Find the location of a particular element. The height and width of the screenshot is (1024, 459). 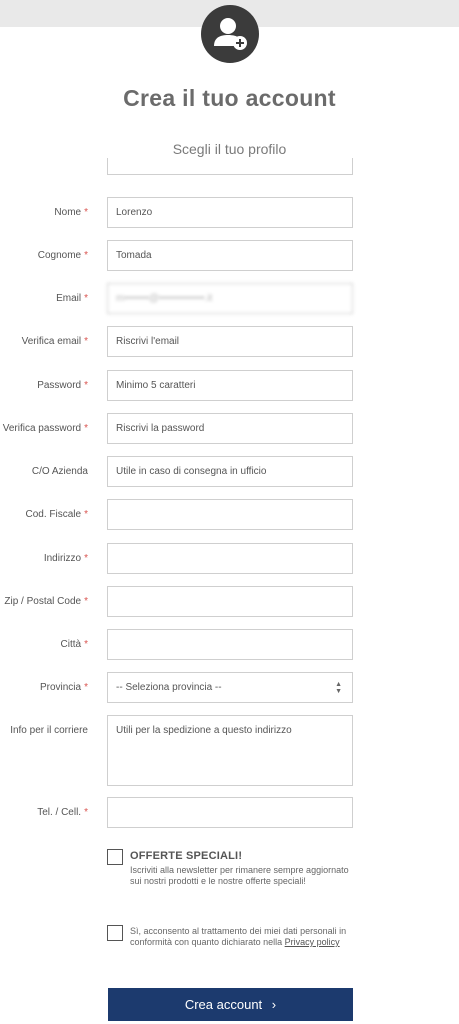

chevron-right-icon: › is located at coordinates (274, 1004).